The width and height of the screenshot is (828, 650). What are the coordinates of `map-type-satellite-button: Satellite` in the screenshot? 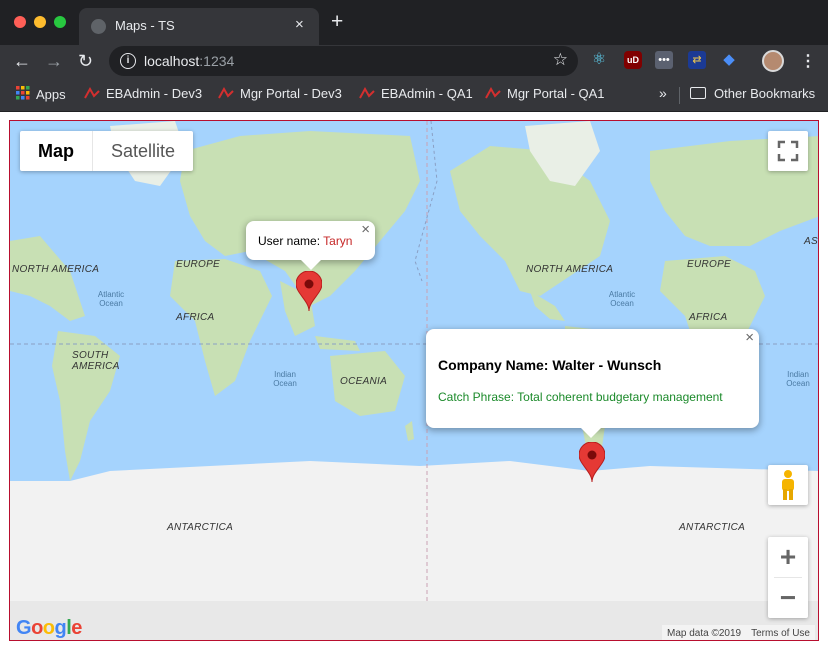 It's located at (143, 151).